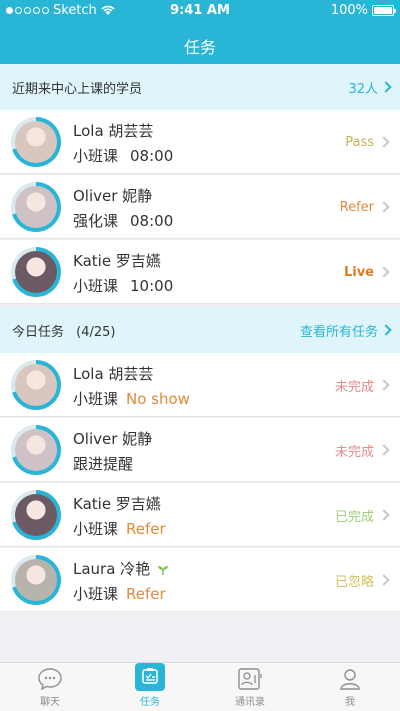  Describe the element at coordinates (356, 207) in the screenshot. I see `student-status: Refer` at that location.